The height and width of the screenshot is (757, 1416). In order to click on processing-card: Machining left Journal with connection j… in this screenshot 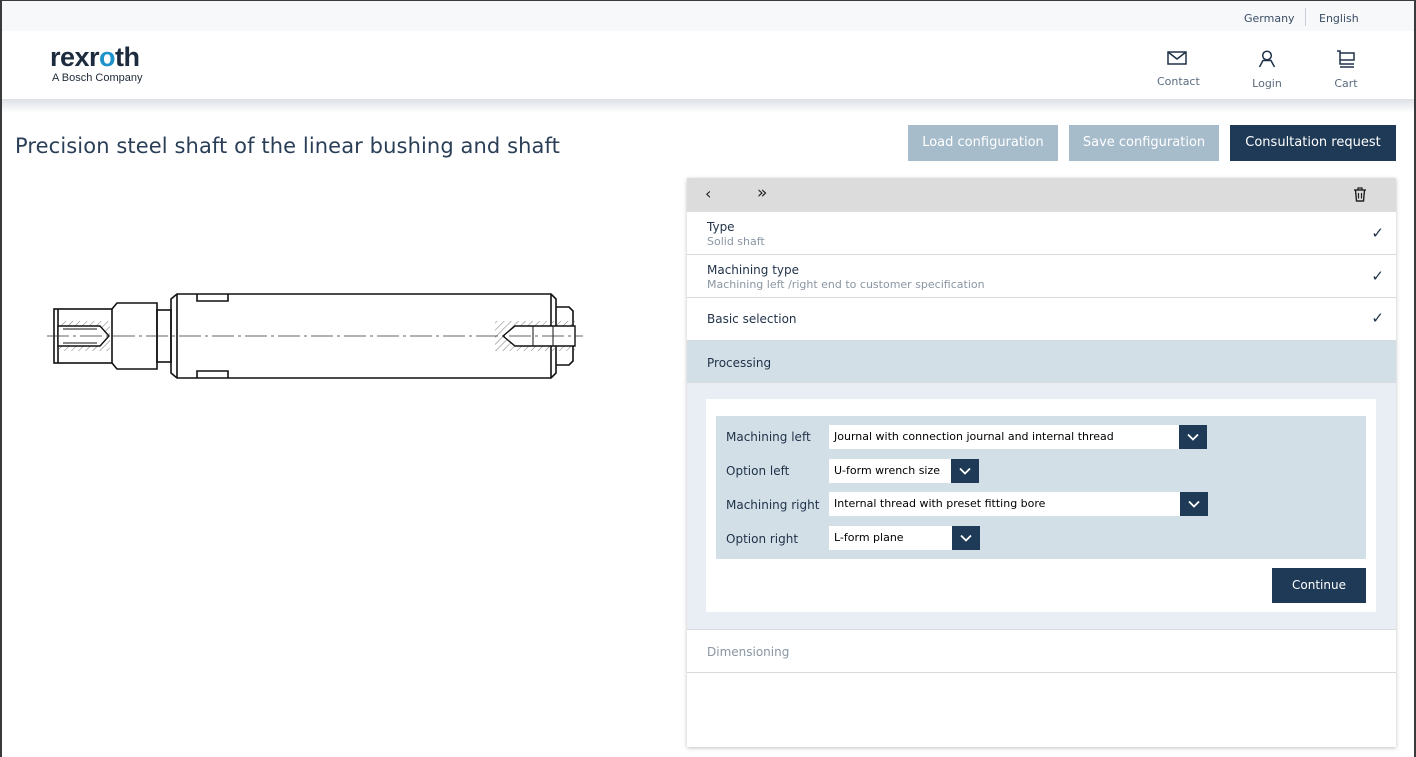, I will do `click(1041, 505)`.